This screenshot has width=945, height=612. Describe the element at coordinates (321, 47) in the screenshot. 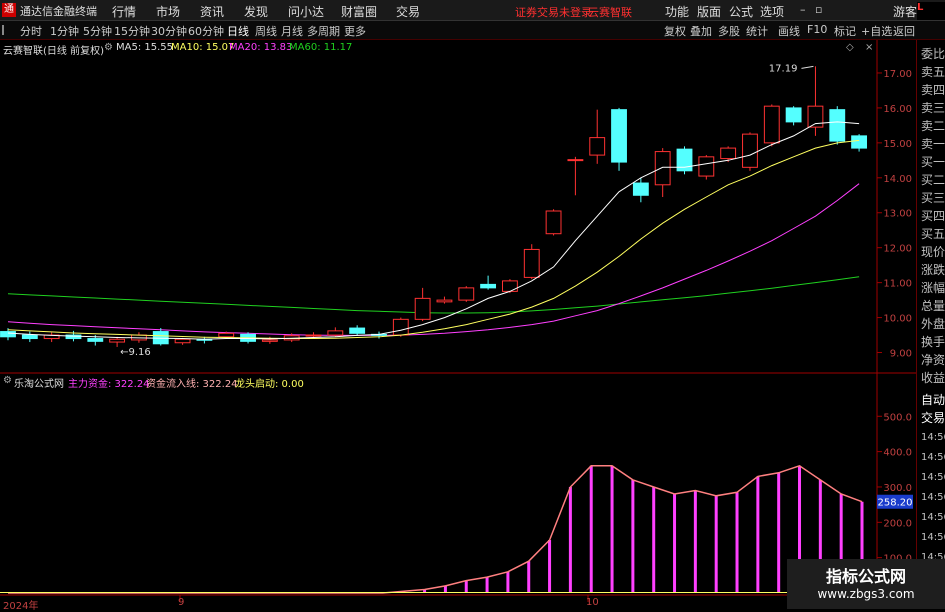

I see `legend-ma60: MA60: 11.17` at that location.